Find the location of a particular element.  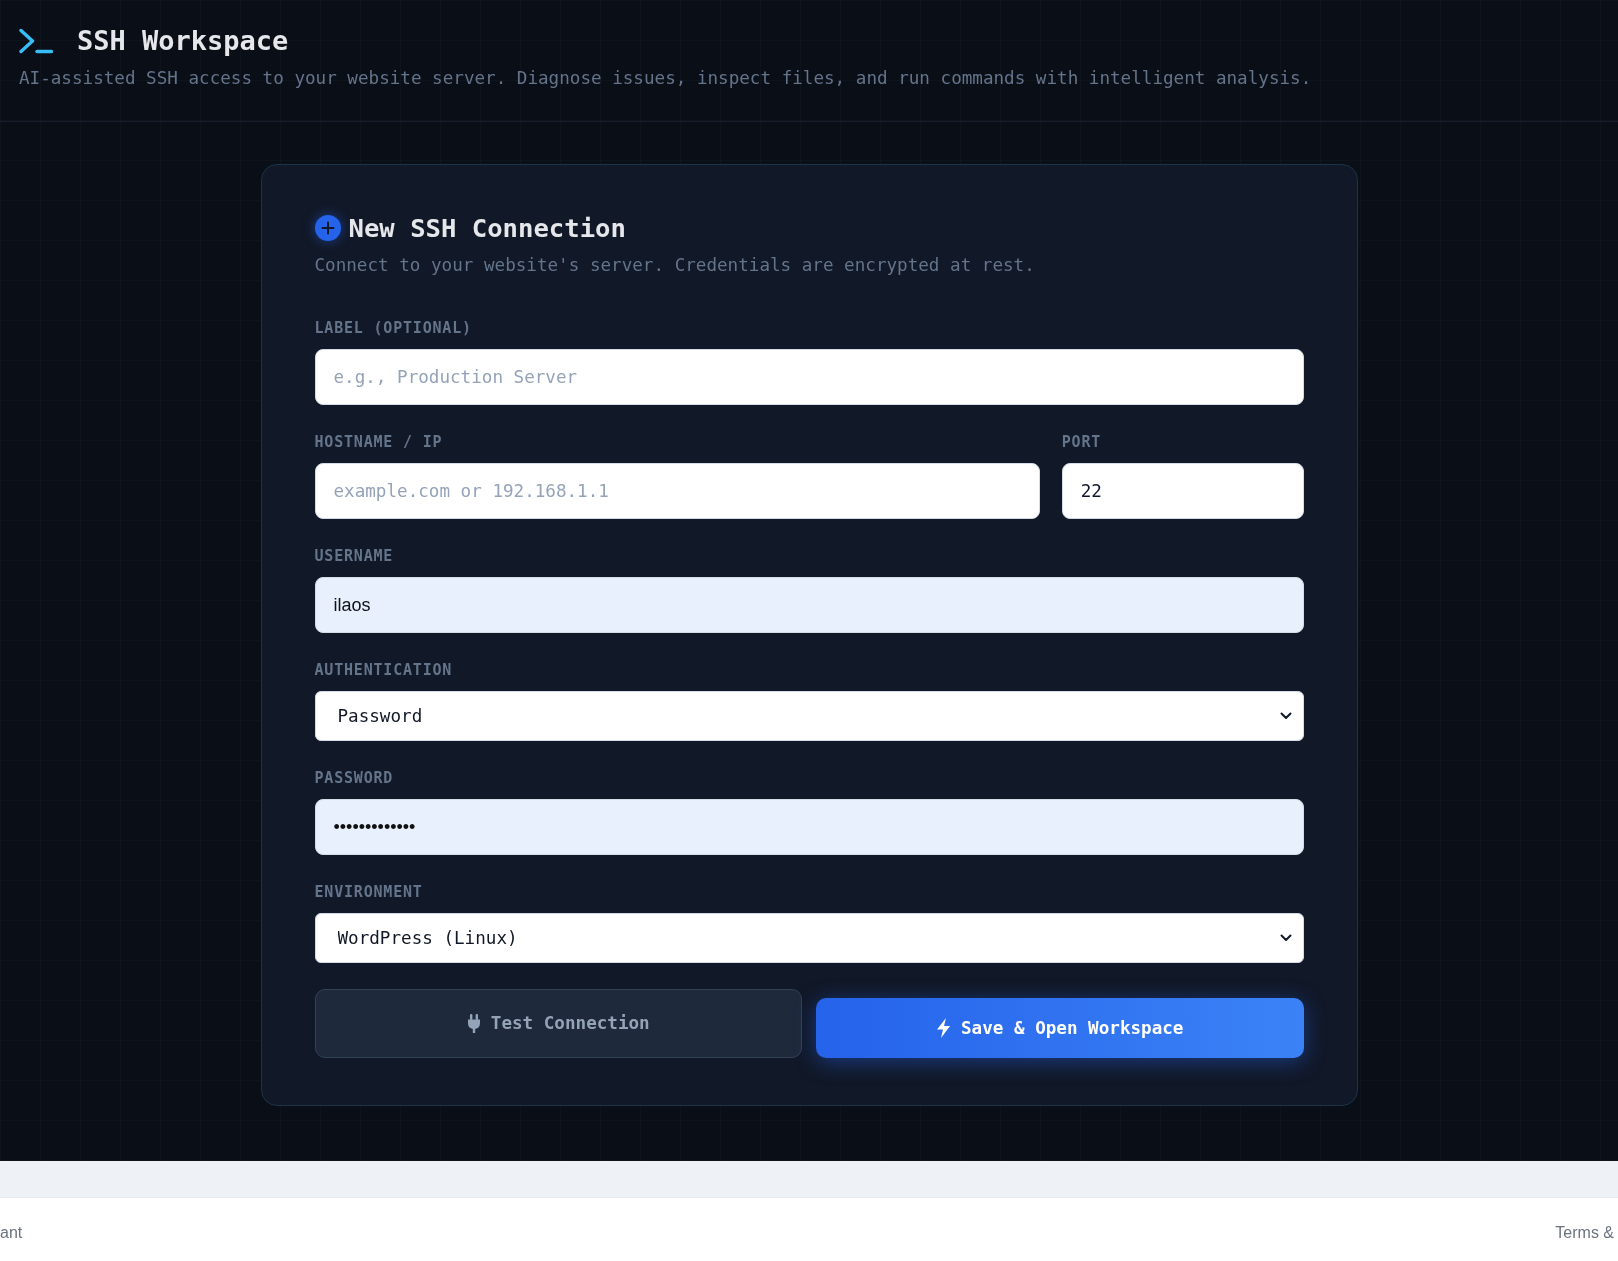

dropdown-field: Password is located at coordinates (809, 716).